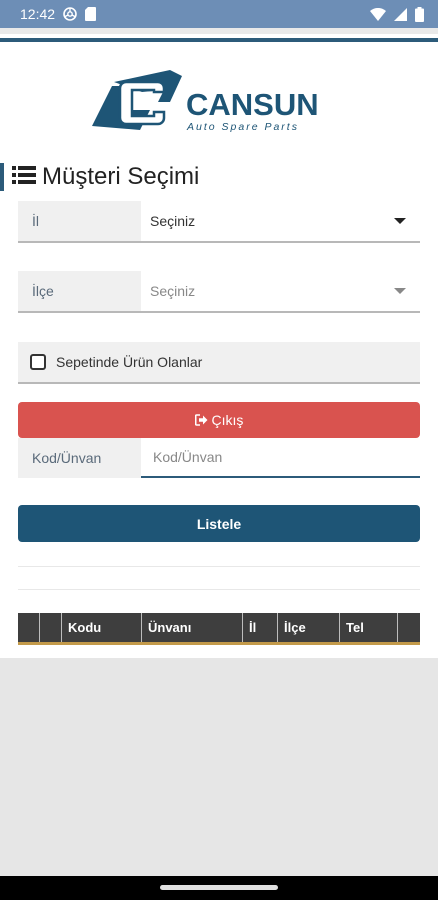 The height and width of the screenshot is (900, 438). Describe the element at coordinates (129, 362) in the screenshot. I see `sepet-checkbox-label: Sepetinde Ürün Olanlar` at that location.